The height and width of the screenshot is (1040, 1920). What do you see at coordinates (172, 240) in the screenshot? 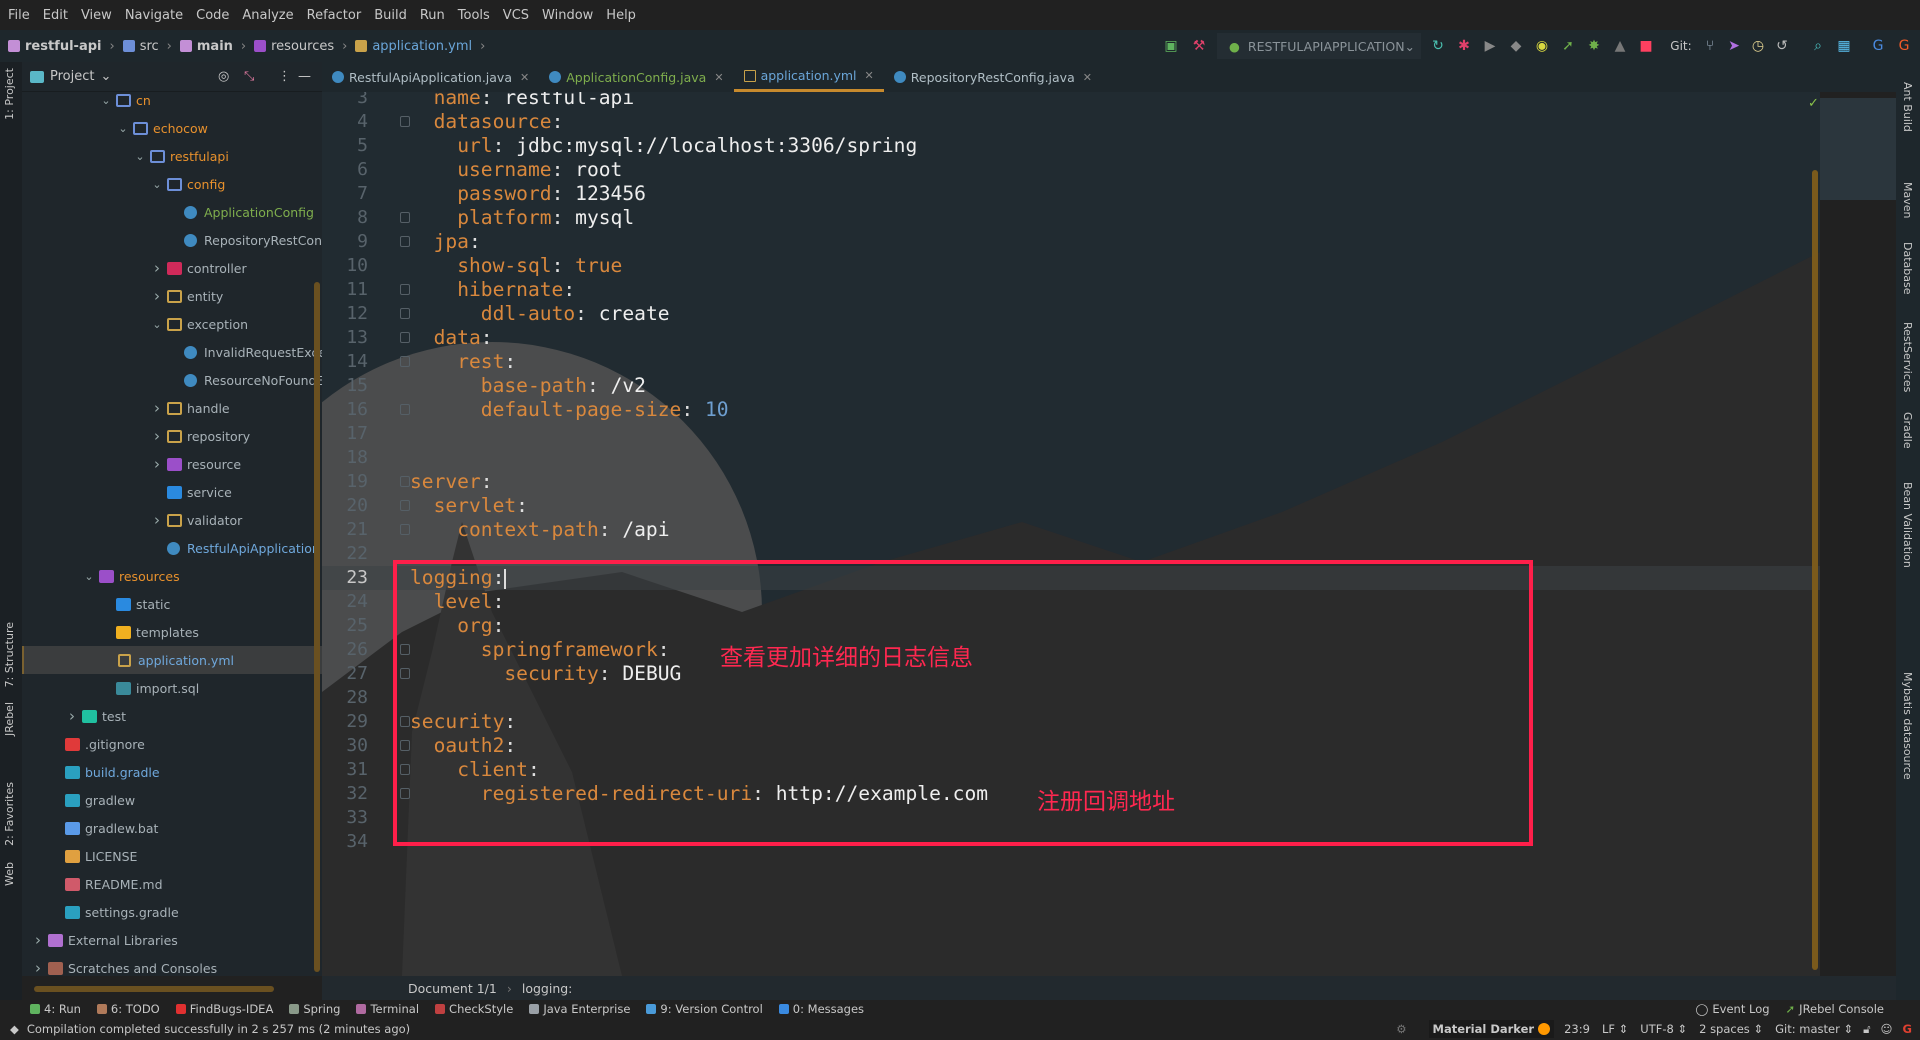
I see `tree-item: RepositoryRestConfig` at bounding box center [172, 240].